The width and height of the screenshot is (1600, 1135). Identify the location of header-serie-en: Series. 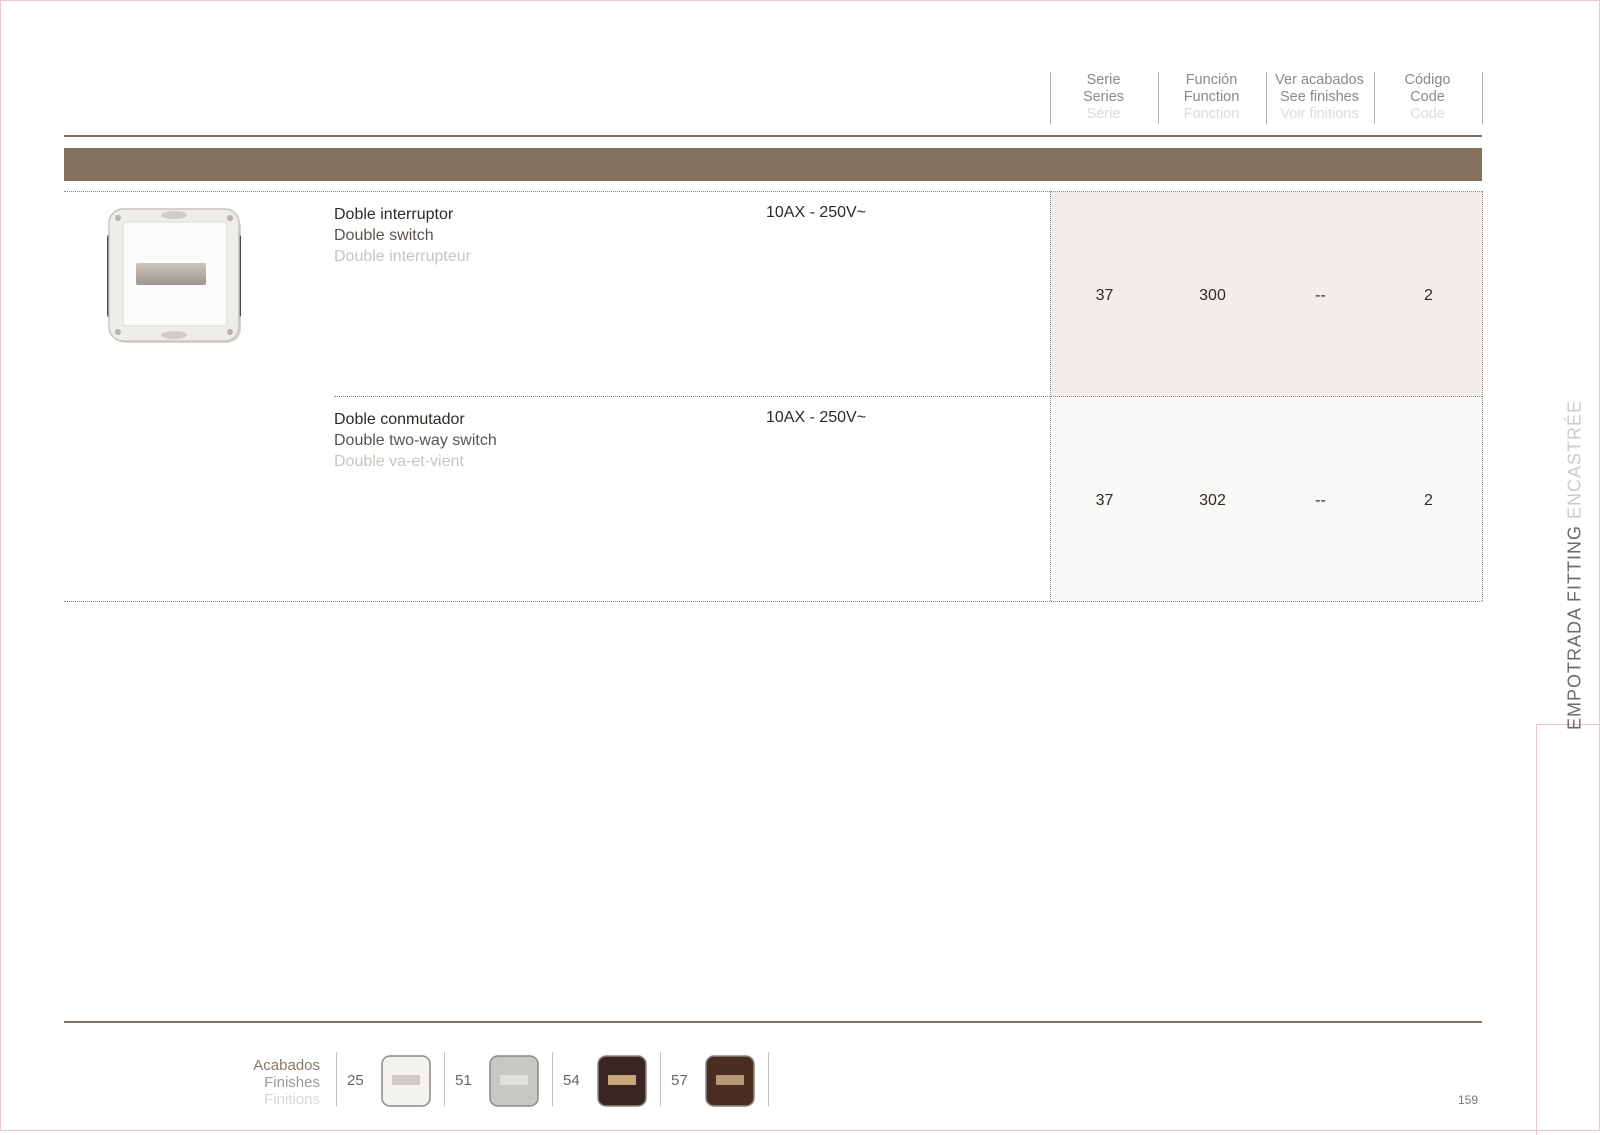
(1103, 97).